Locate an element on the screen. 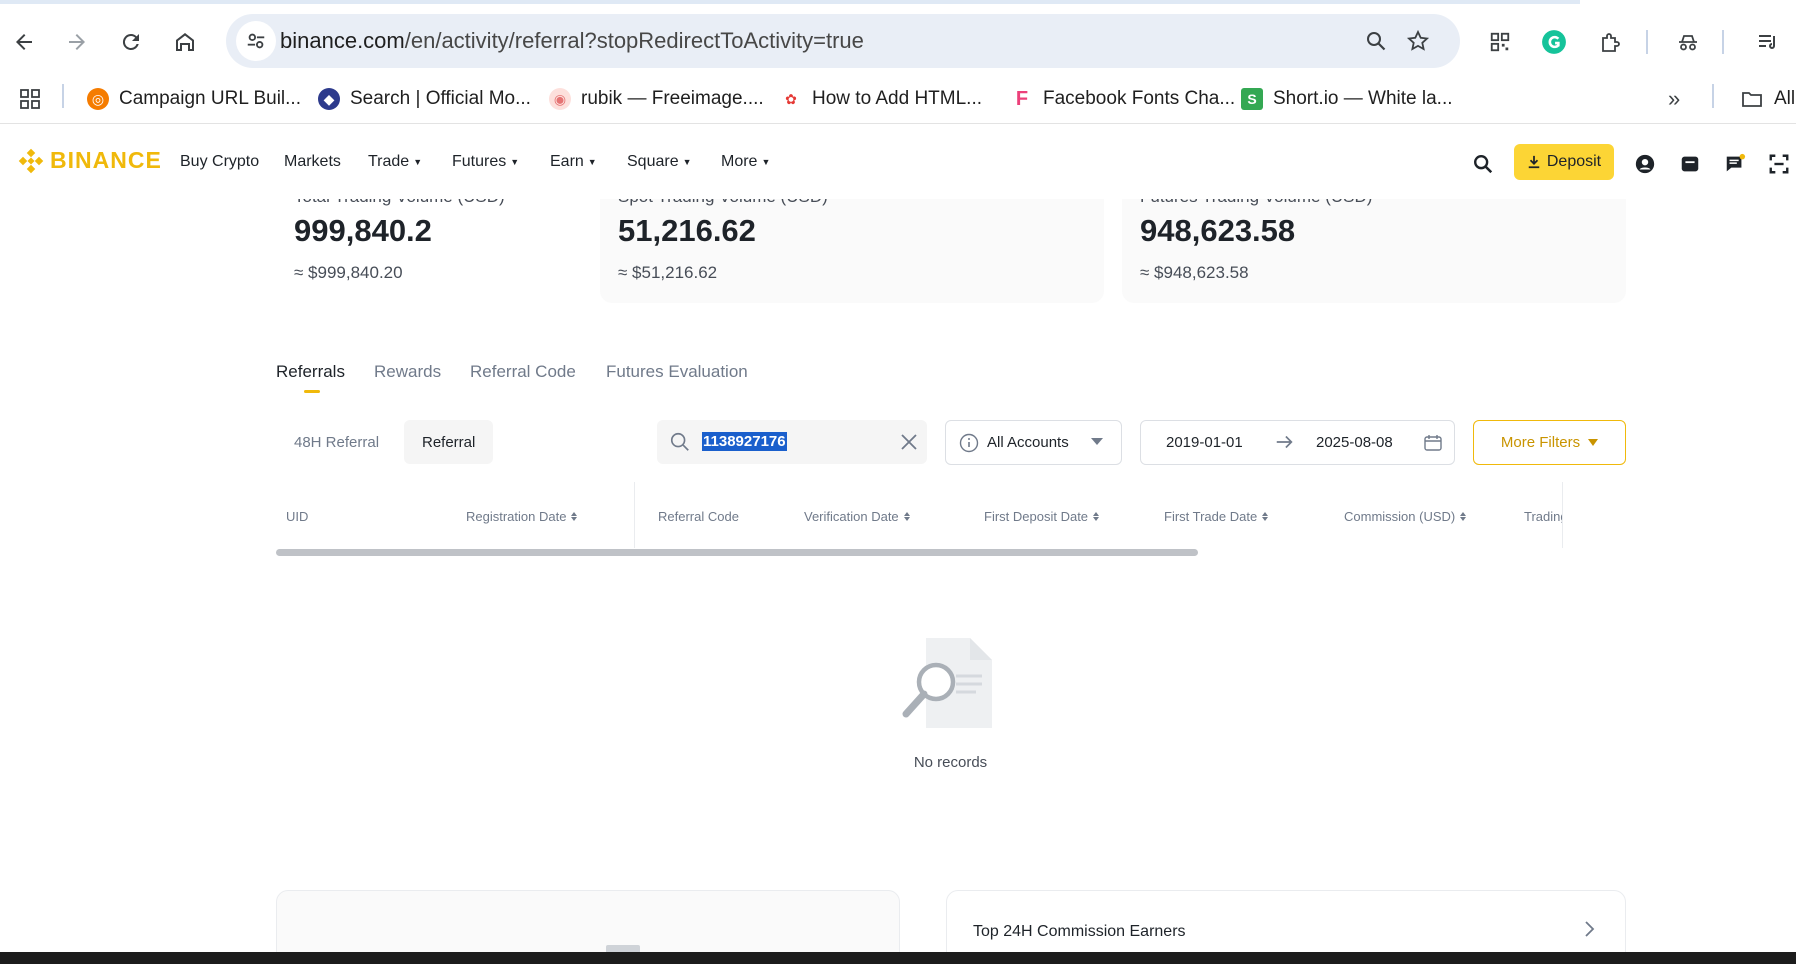 This screenshot has width=1796, height=964. segment-referral: Referral is located at coordinates (449, 442).